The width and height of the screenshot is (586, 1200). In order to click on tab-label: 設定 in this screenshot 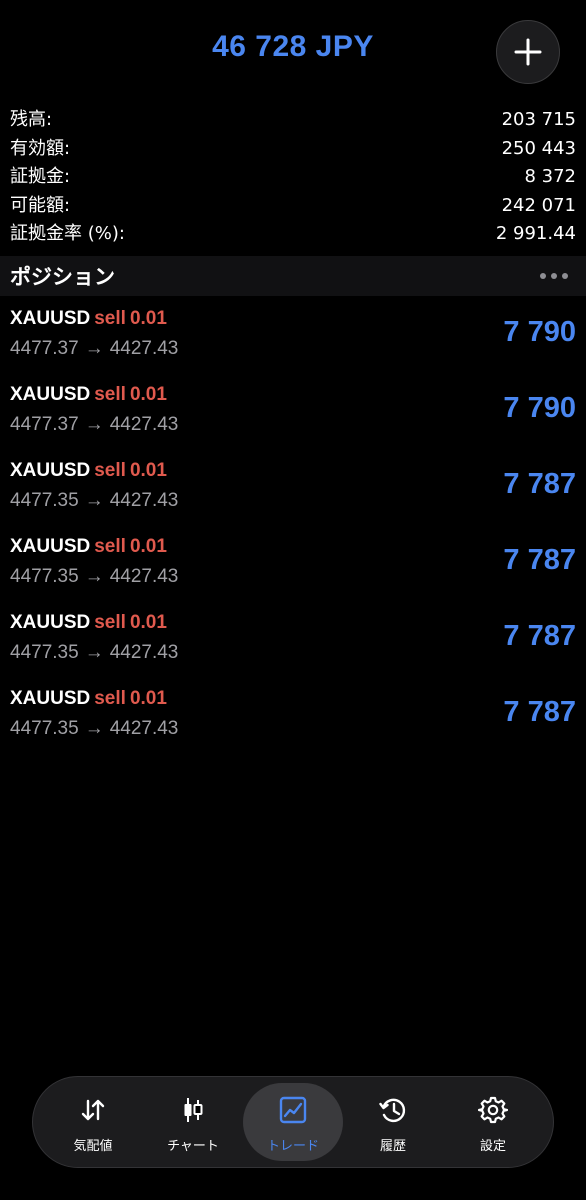, I will do `click(492, 1146)`.